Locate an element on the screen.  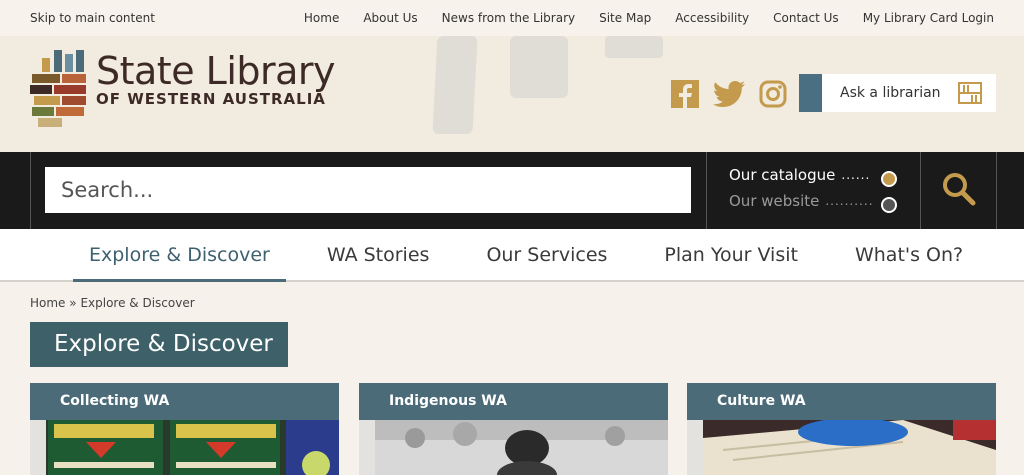
site-logo: State Library OF WESTERN AUSTRALIA is located at coordinates (183, 91).